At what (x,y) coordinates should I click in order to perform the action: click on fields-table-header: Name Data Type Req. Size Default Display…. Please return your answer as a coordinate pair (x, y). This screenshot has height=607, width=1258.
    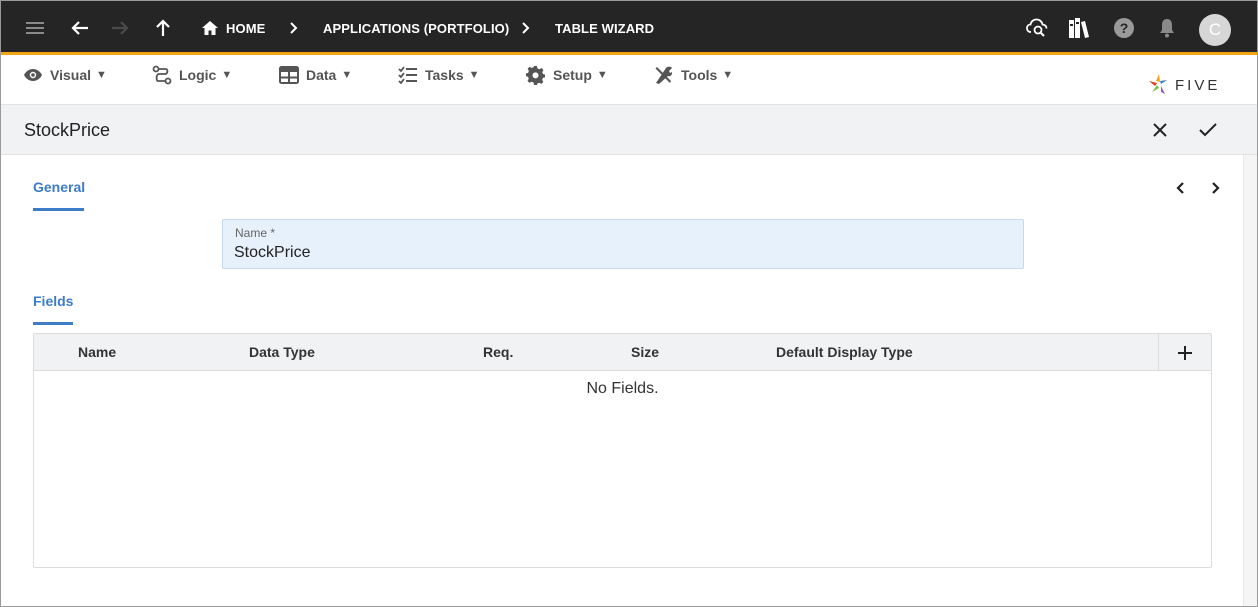
    Looking at the image, I should click on (622, 352).